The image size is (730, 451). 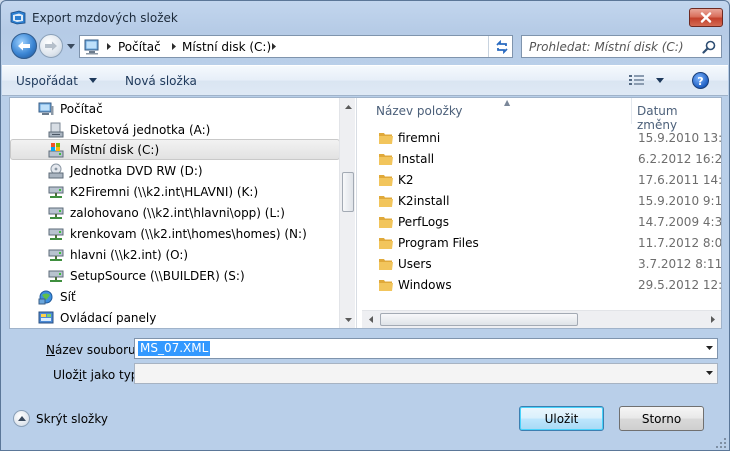 I want to click on nav-item-hlavni: hlavni (\\k2.int) (O:), so click(x=118, y=254).